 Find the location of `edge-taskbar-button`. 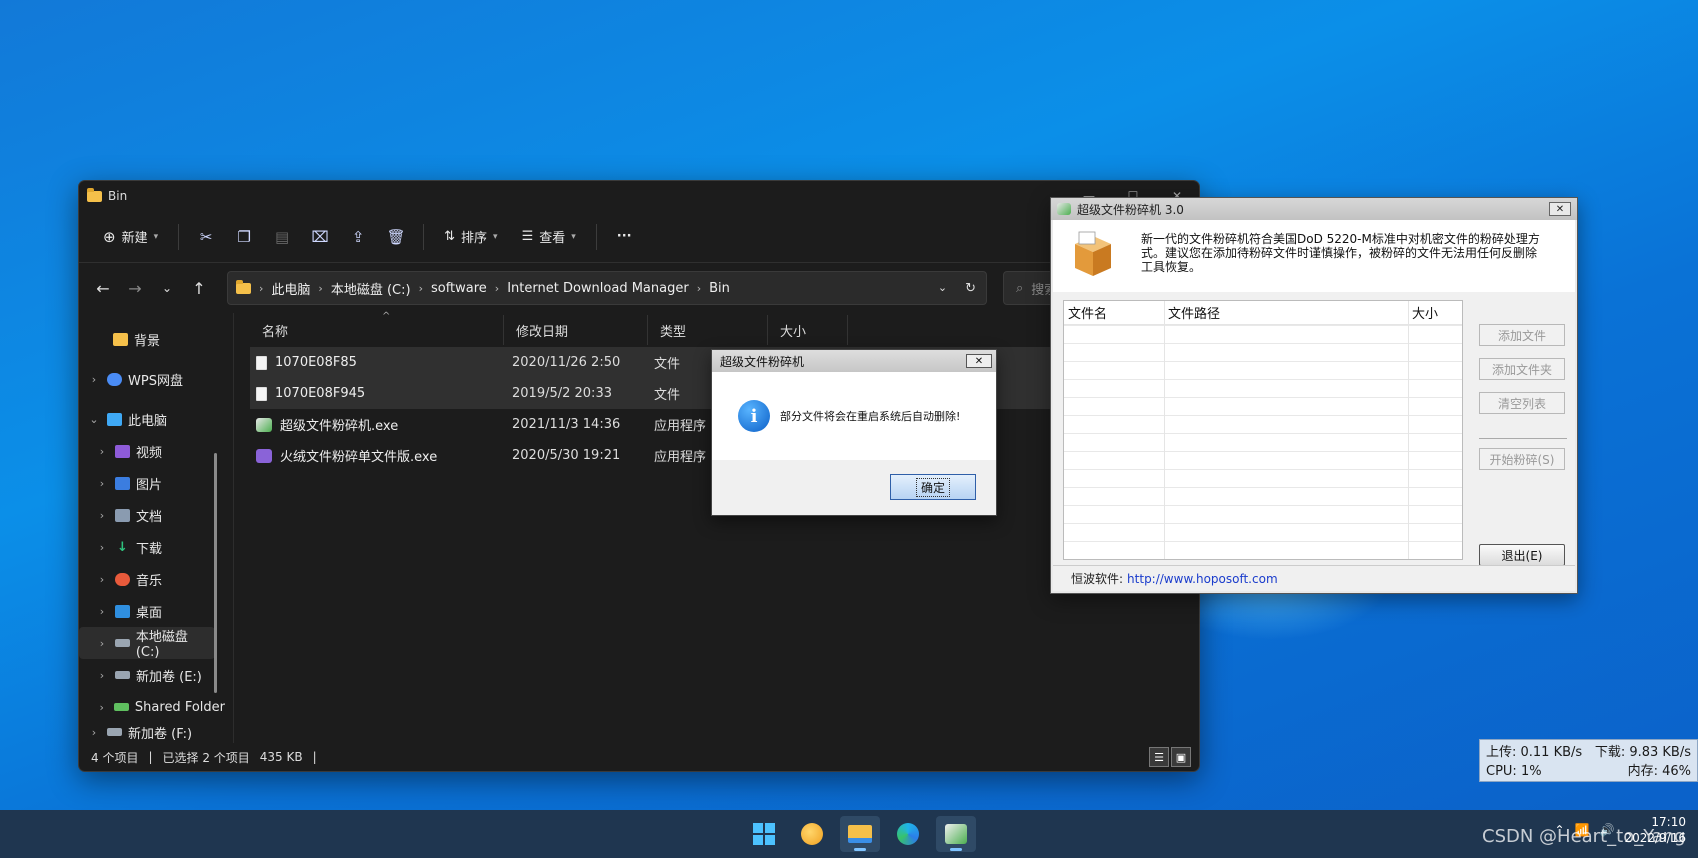

edge-taskbar-button is located at coordinates (908, 834).